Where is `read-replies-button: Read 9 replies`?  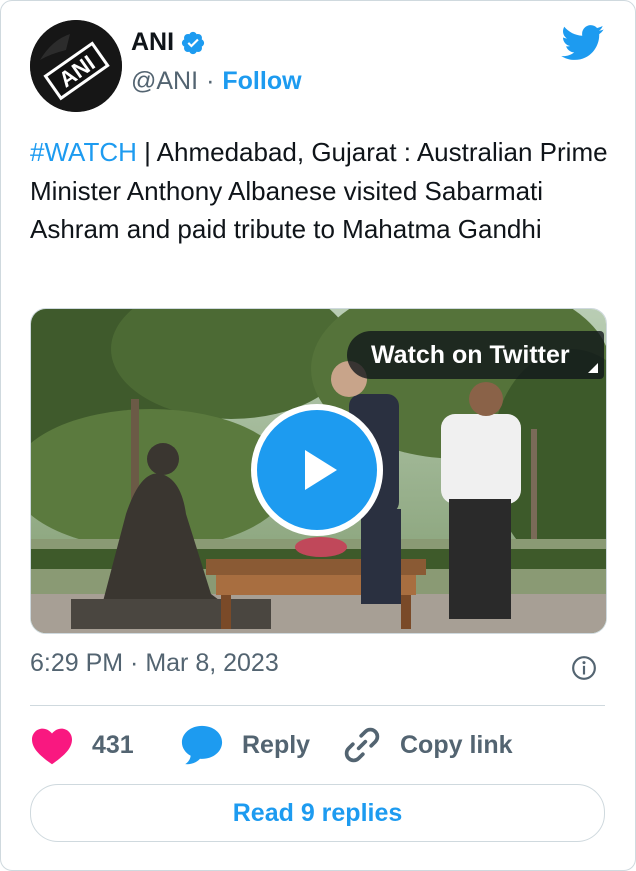 read-replies-button: Read 9 replies is located at coordinates (317, 813).